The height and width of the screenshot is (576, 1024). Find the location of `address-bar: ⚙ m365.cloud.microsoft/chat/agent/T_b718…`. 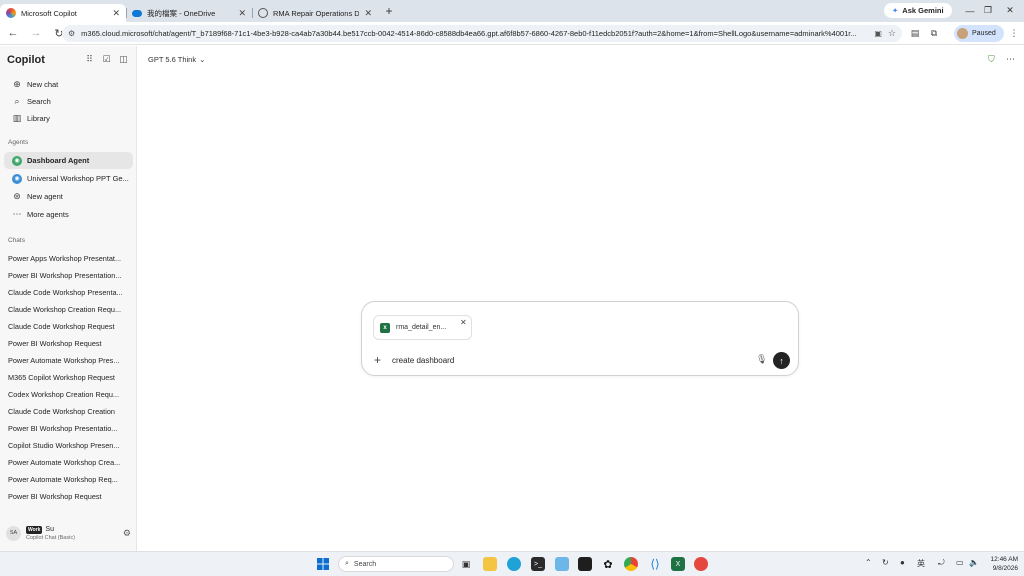

address-bar: ⚙ m365.cloud.microsoft/chat/agent/T_b718… is located at coordinates (482, 33).